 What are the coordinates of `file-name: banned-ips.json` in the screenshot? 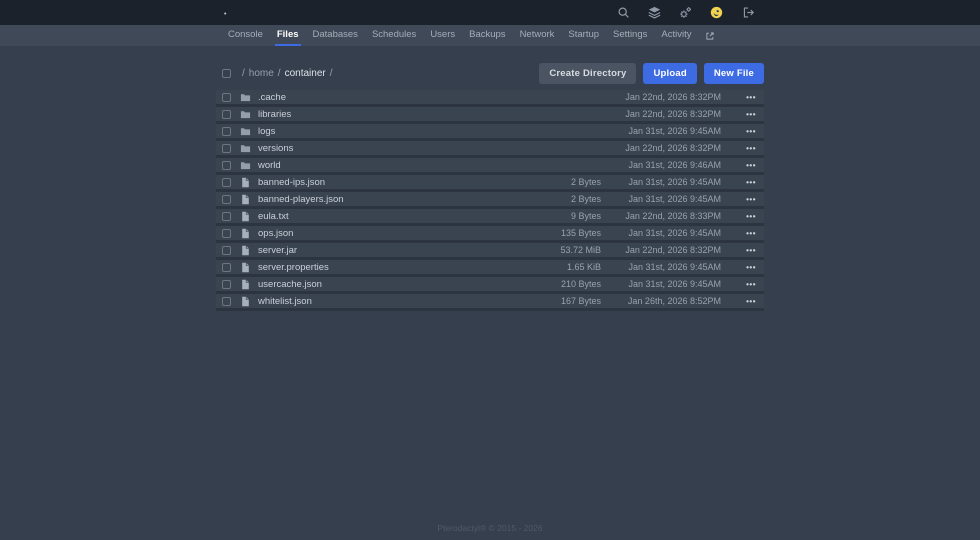 It's located at (379, 182).